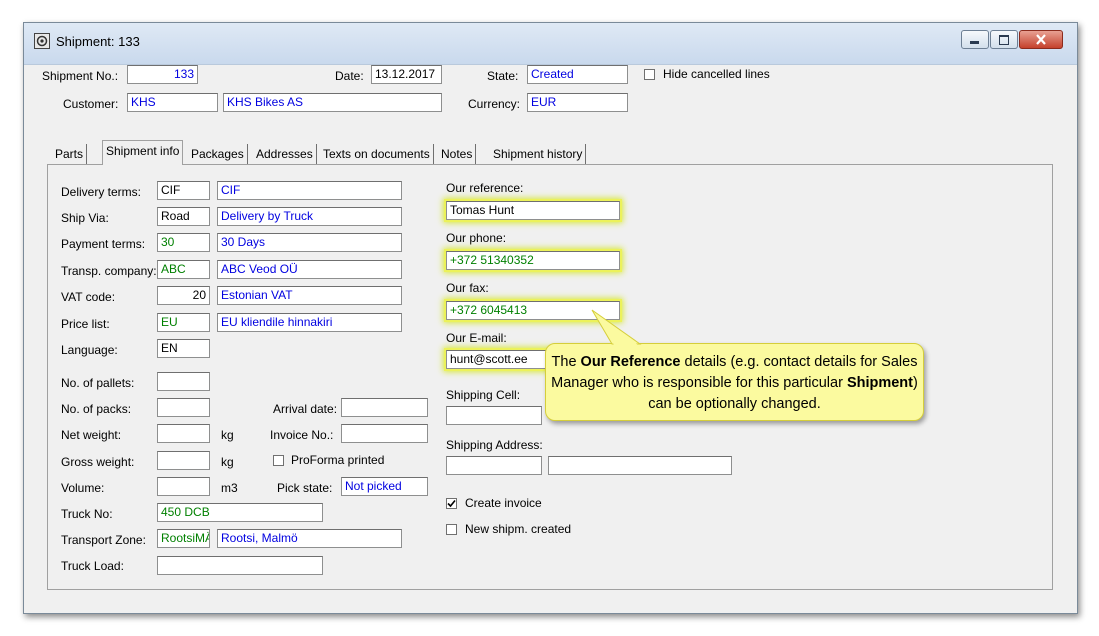  I want to click on truck-load-label: Truck Load:, so click(92, 566).